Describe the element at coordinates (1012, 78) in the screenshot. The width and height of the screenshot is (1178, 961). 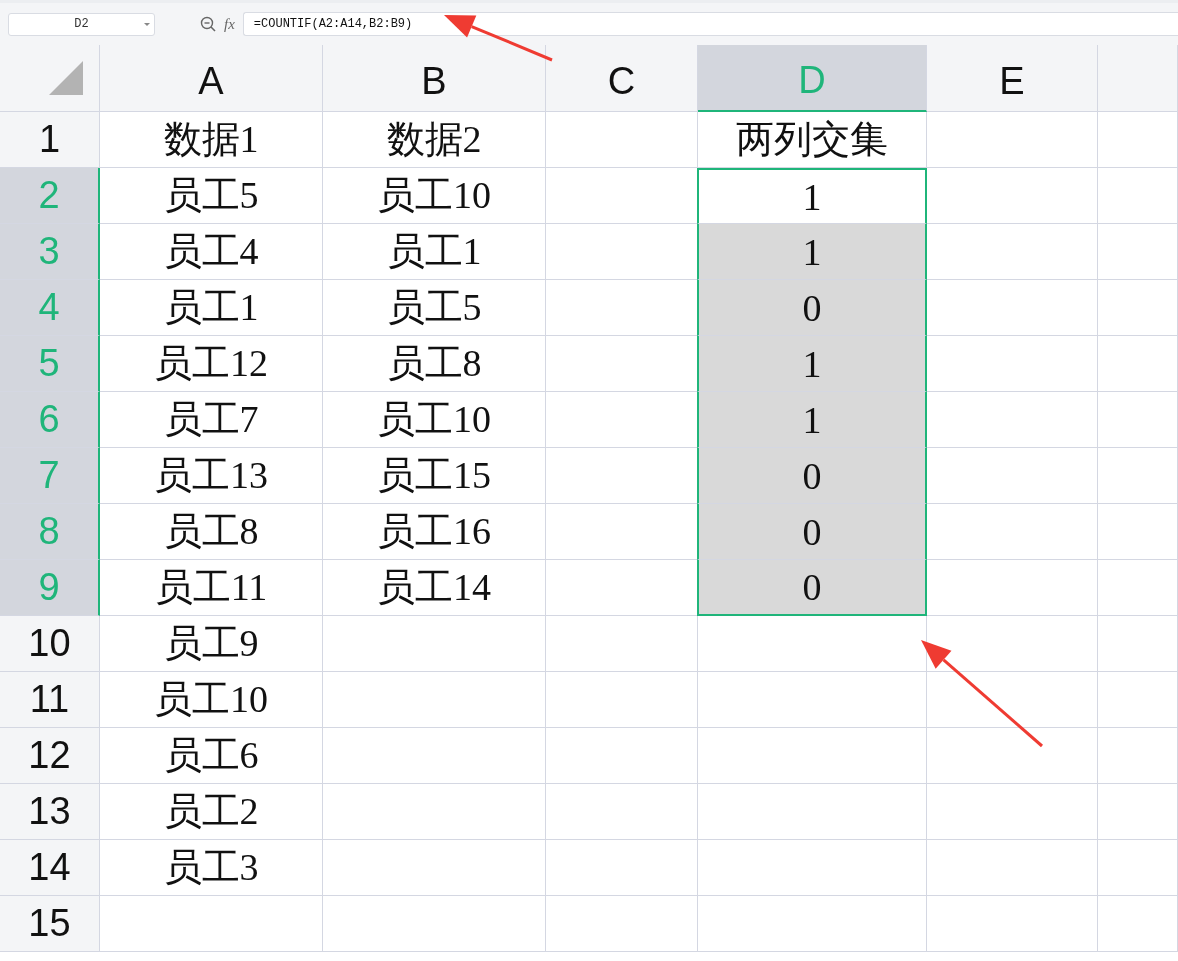
I see `column-header: E` at that location.